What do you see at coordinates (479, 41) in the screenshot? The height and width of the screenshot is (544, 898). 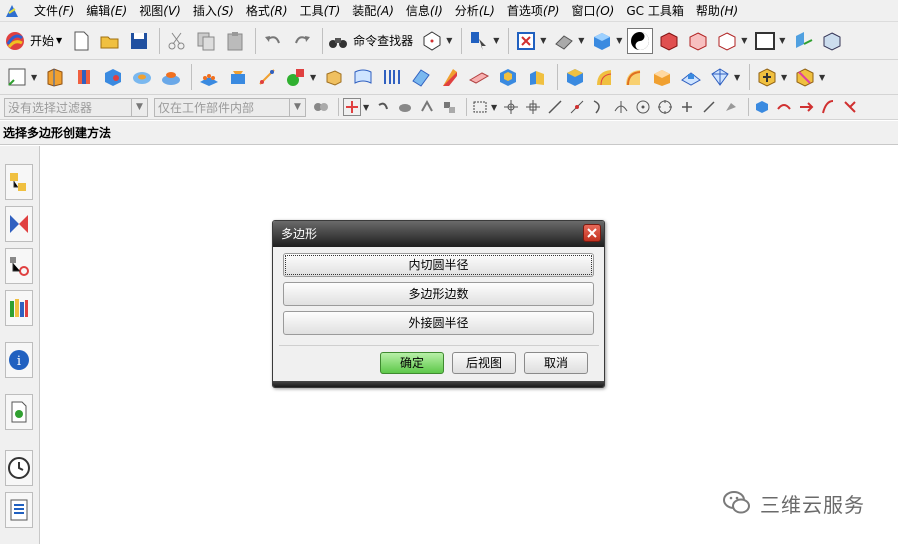 I see `info-tool-button` at bounding box center [479, 41].